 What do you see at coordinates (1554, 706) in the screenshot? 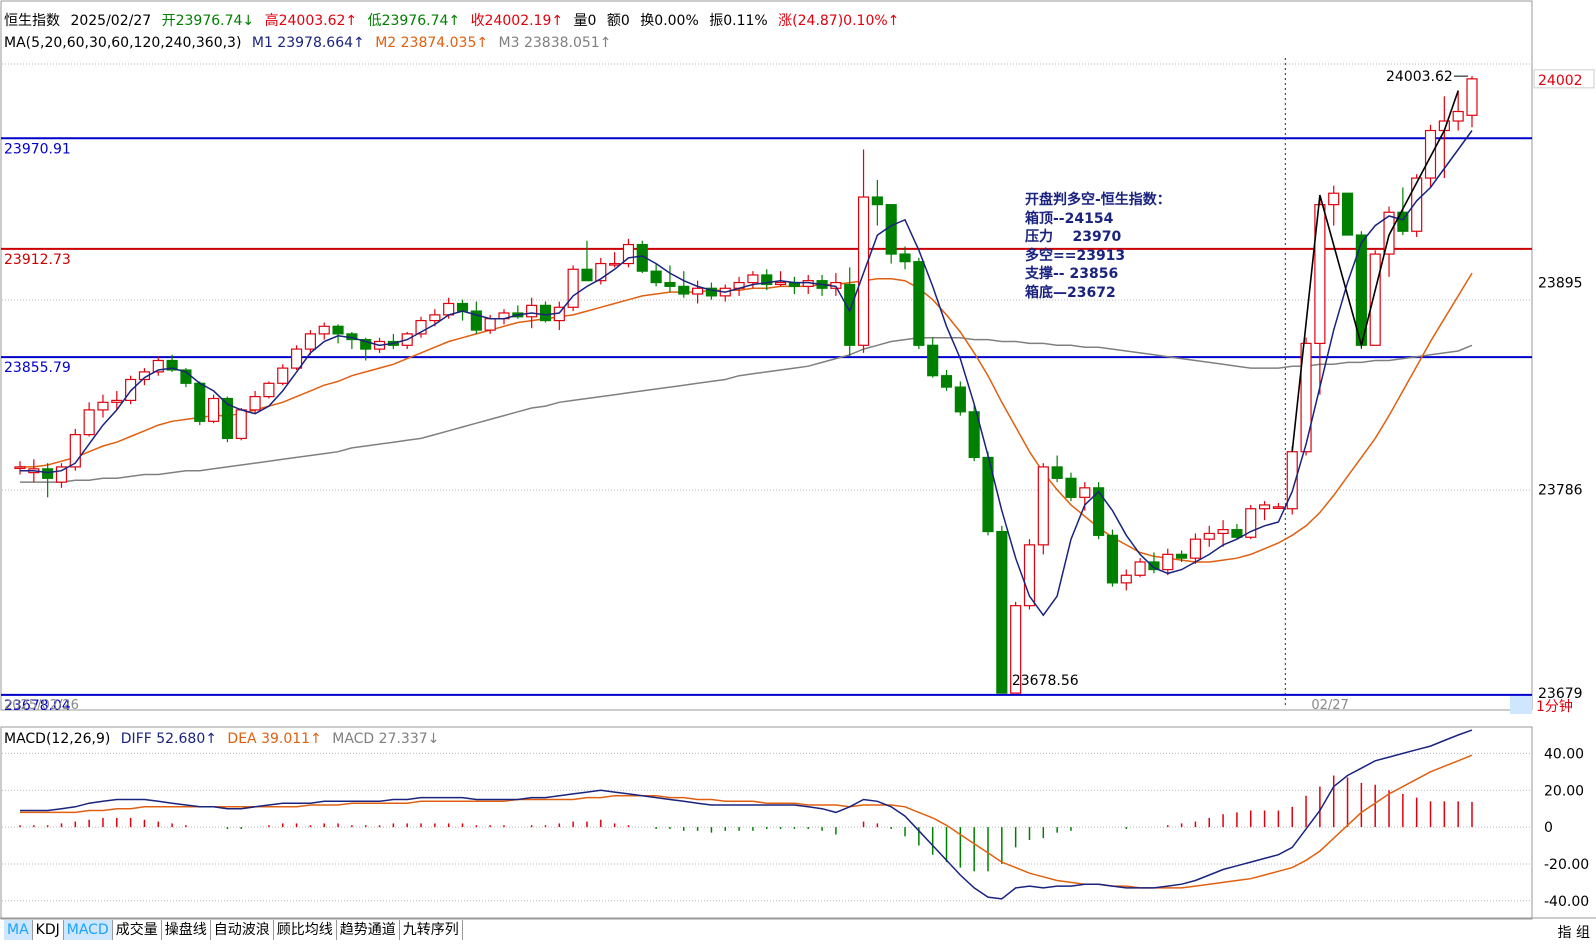
I see `period-label: 1分钟` at bounding box center [1554, 706].